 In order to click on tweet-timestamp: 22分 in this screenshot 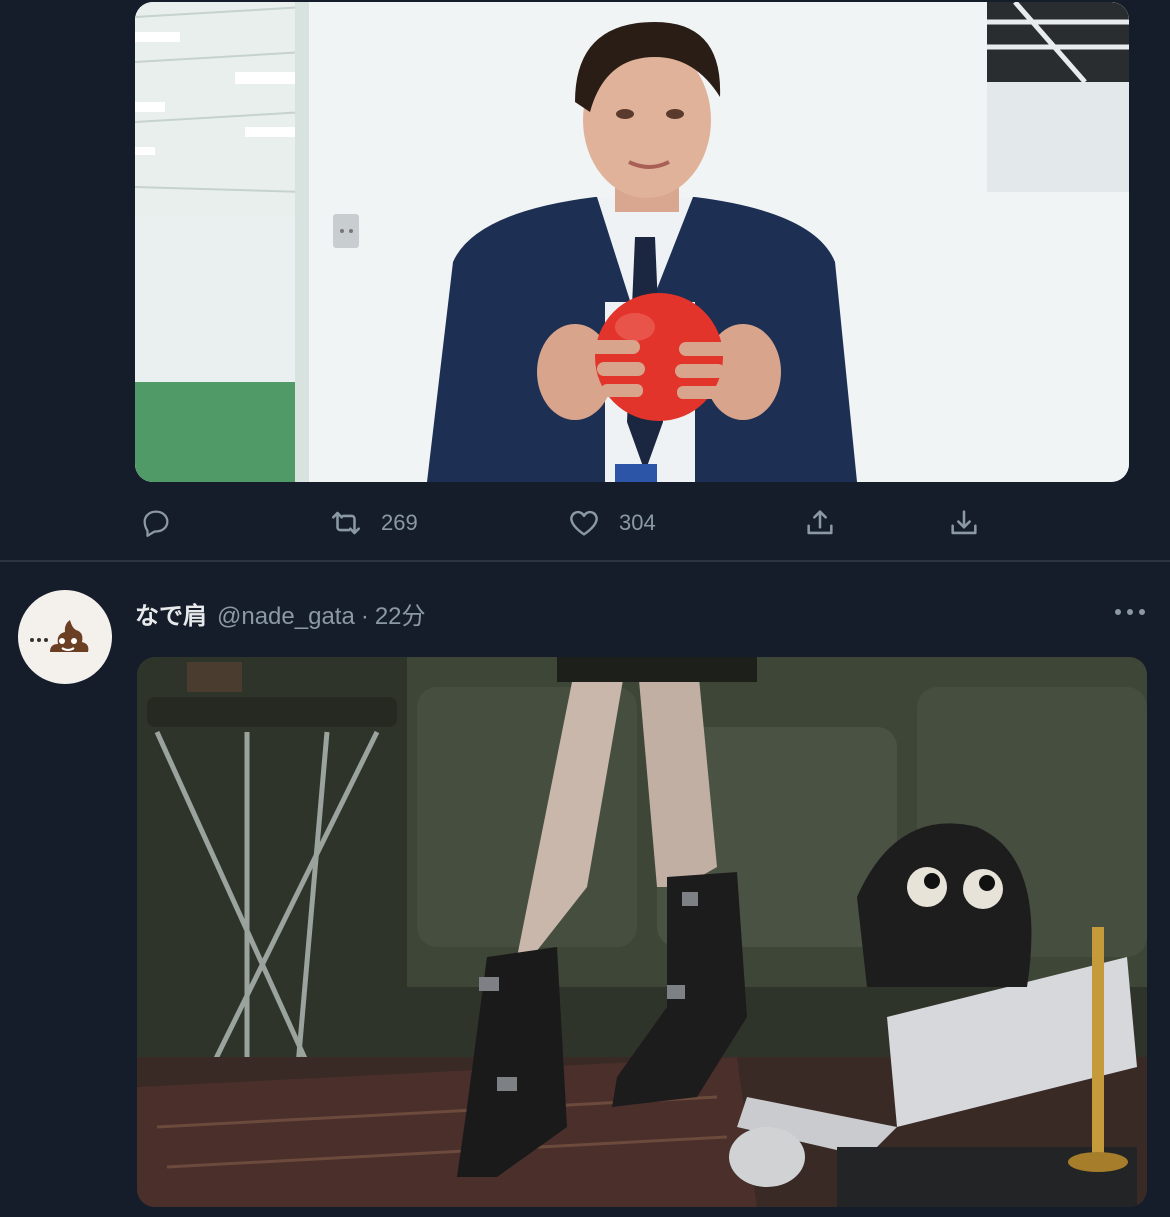, I will do `click(400, 613)`.